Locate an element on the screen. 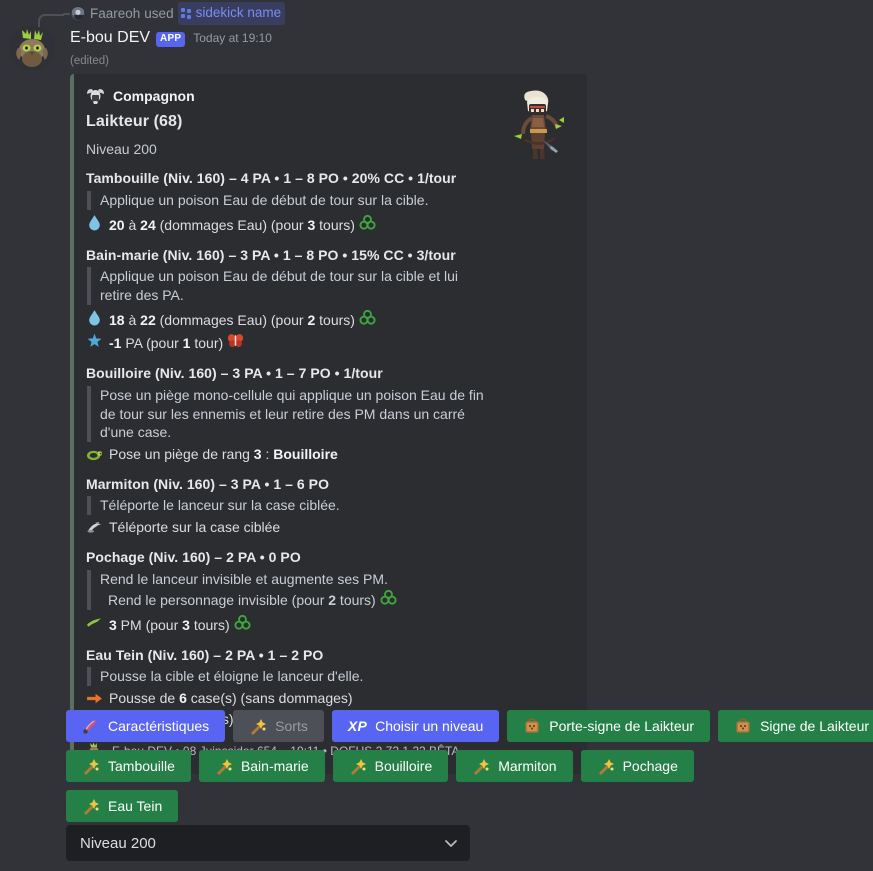 The width and height of the screenshot is (873, 871). spell-button-bain-marie: Bain-marie is located at coordinates (261, 766).